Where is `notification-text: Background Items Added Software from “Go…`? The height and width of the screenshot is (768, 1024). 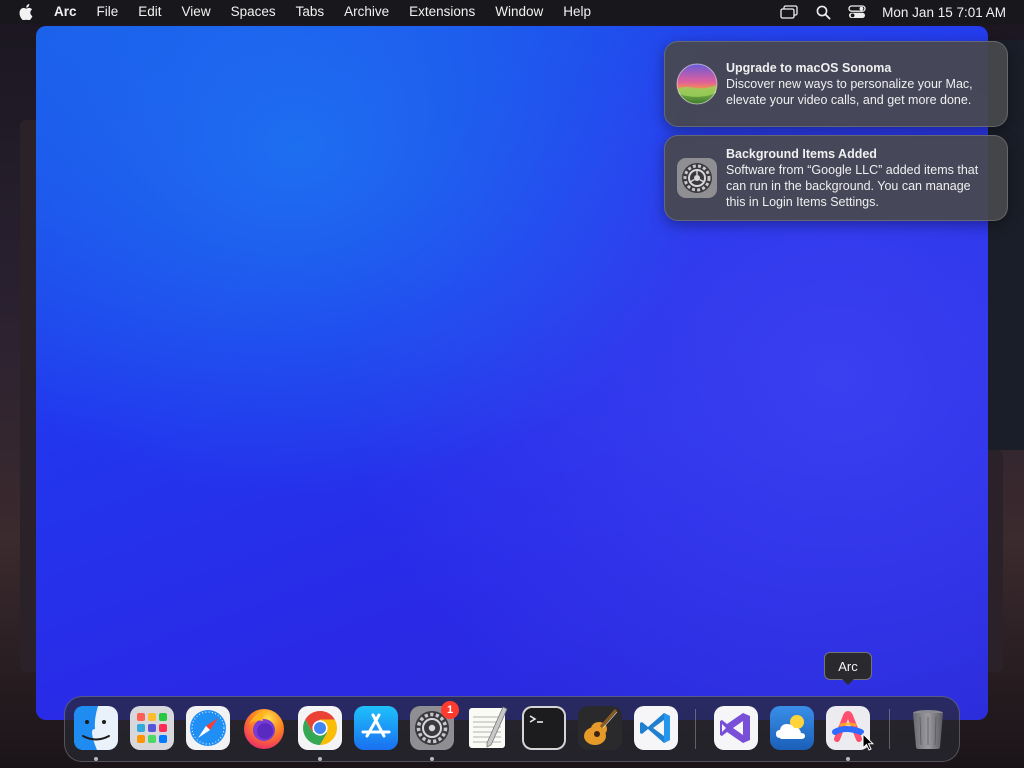
notification-text: Background Items Added Software from “Go… is located at coordinates (866, 178).